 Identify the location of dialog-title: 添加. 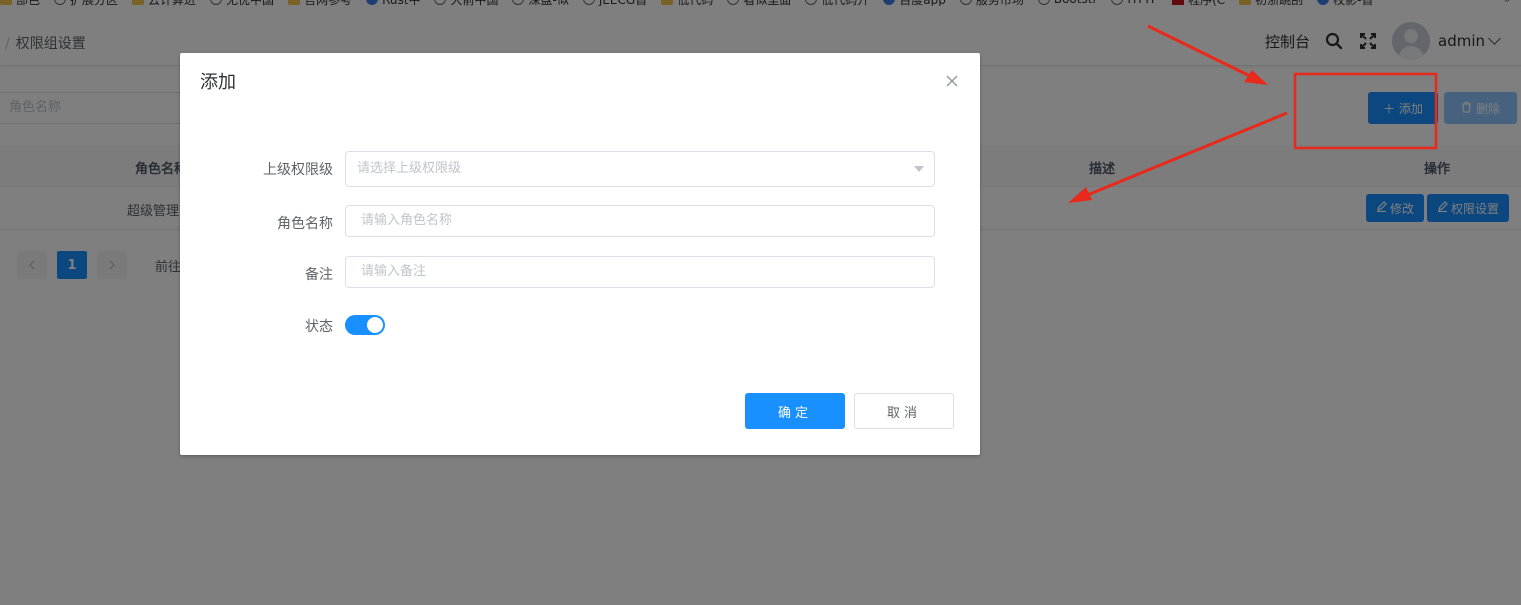
(218, 82).